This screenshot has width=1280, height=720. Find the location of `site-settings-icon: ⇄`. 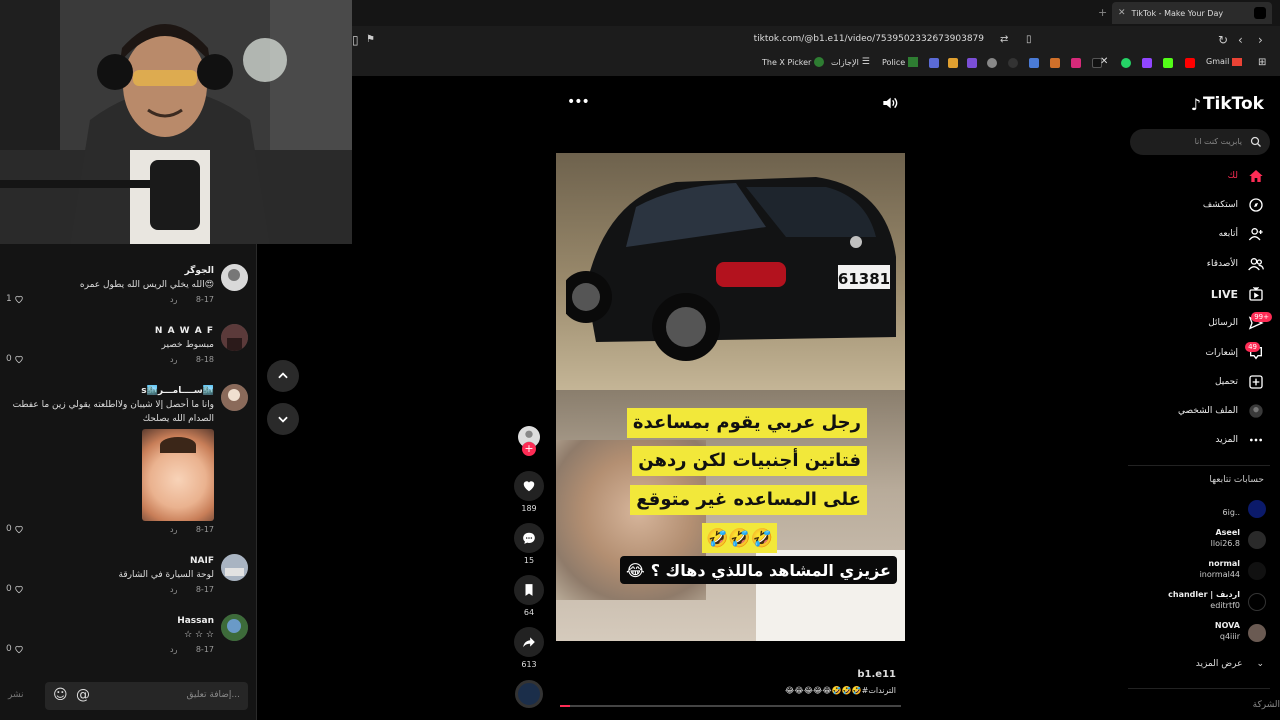

site-settings-icon: ⇄ is located at coordinates (1006, 40).